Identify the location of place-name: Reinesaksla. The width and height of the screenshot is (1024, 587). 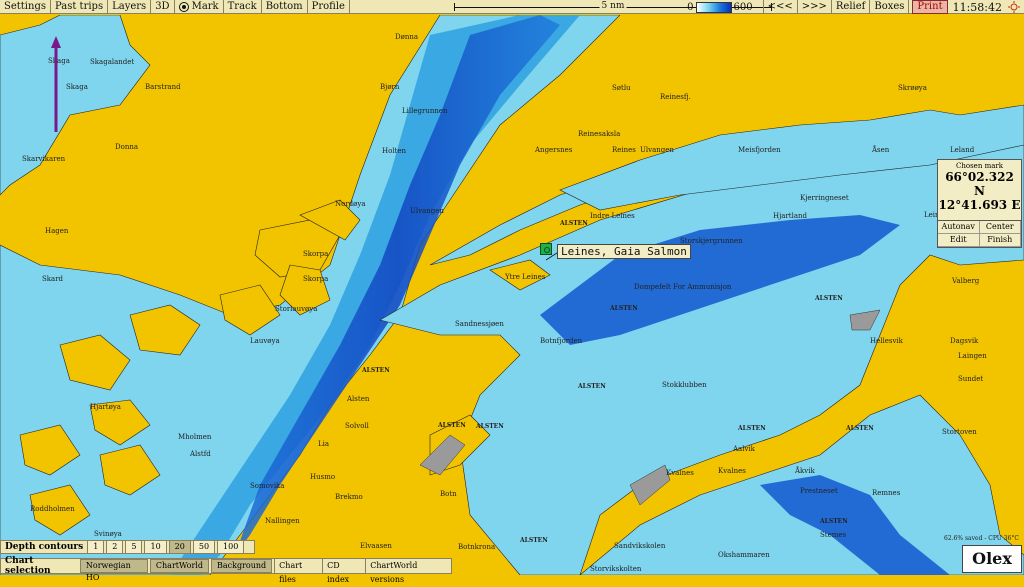
(599, 134).